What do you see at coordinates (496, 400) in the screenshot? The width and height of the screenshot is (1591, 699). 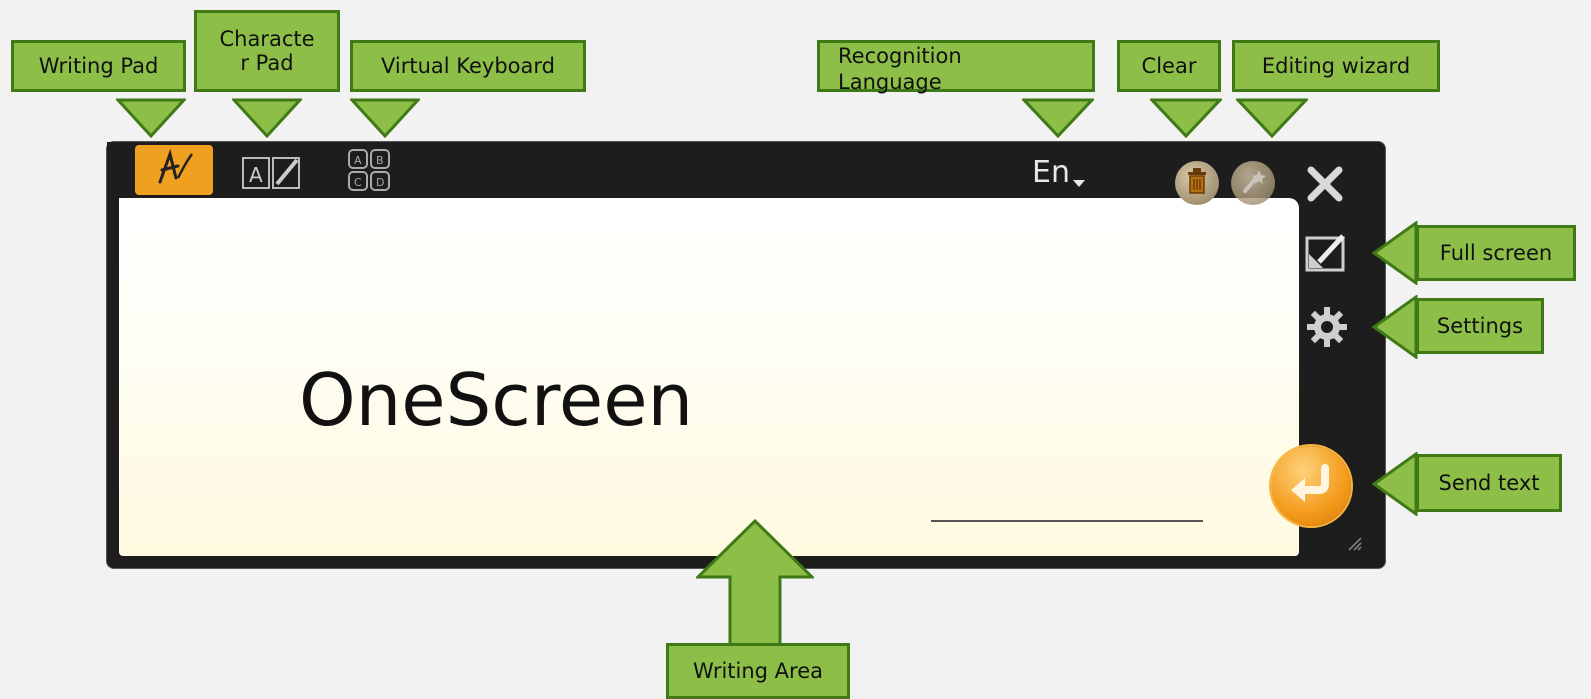 I see `recognized-text: OneScreen` at bounding box center [496, 400].